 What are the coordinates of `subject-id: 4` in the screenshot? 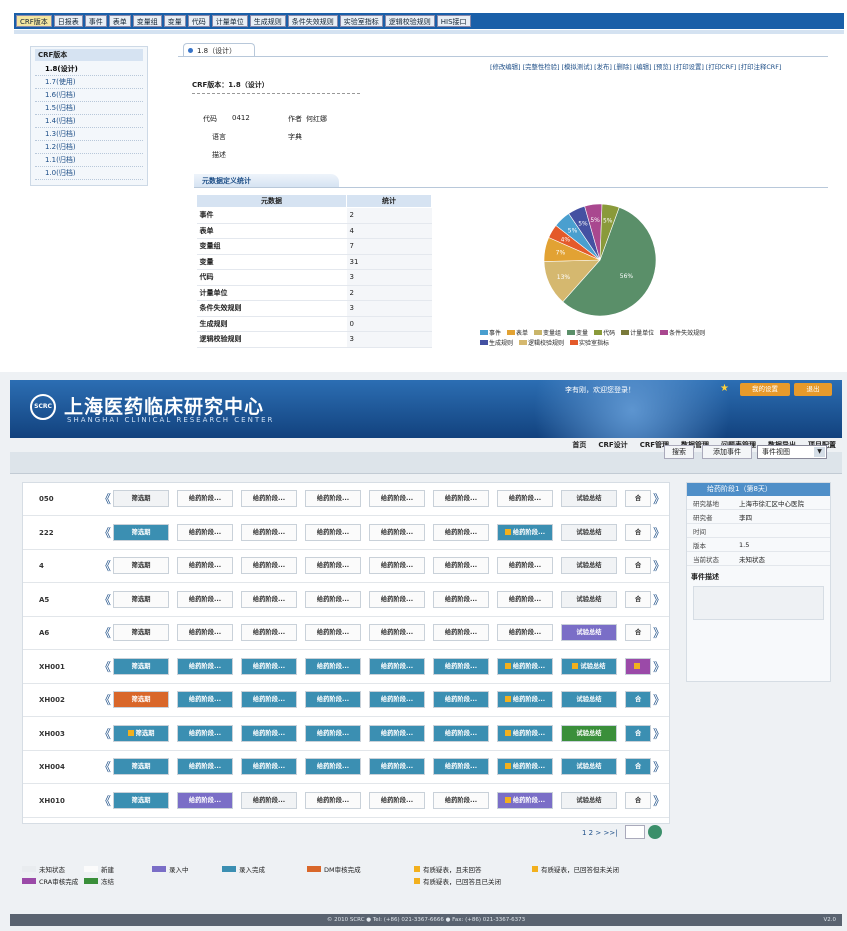 It's located at (41, 566).